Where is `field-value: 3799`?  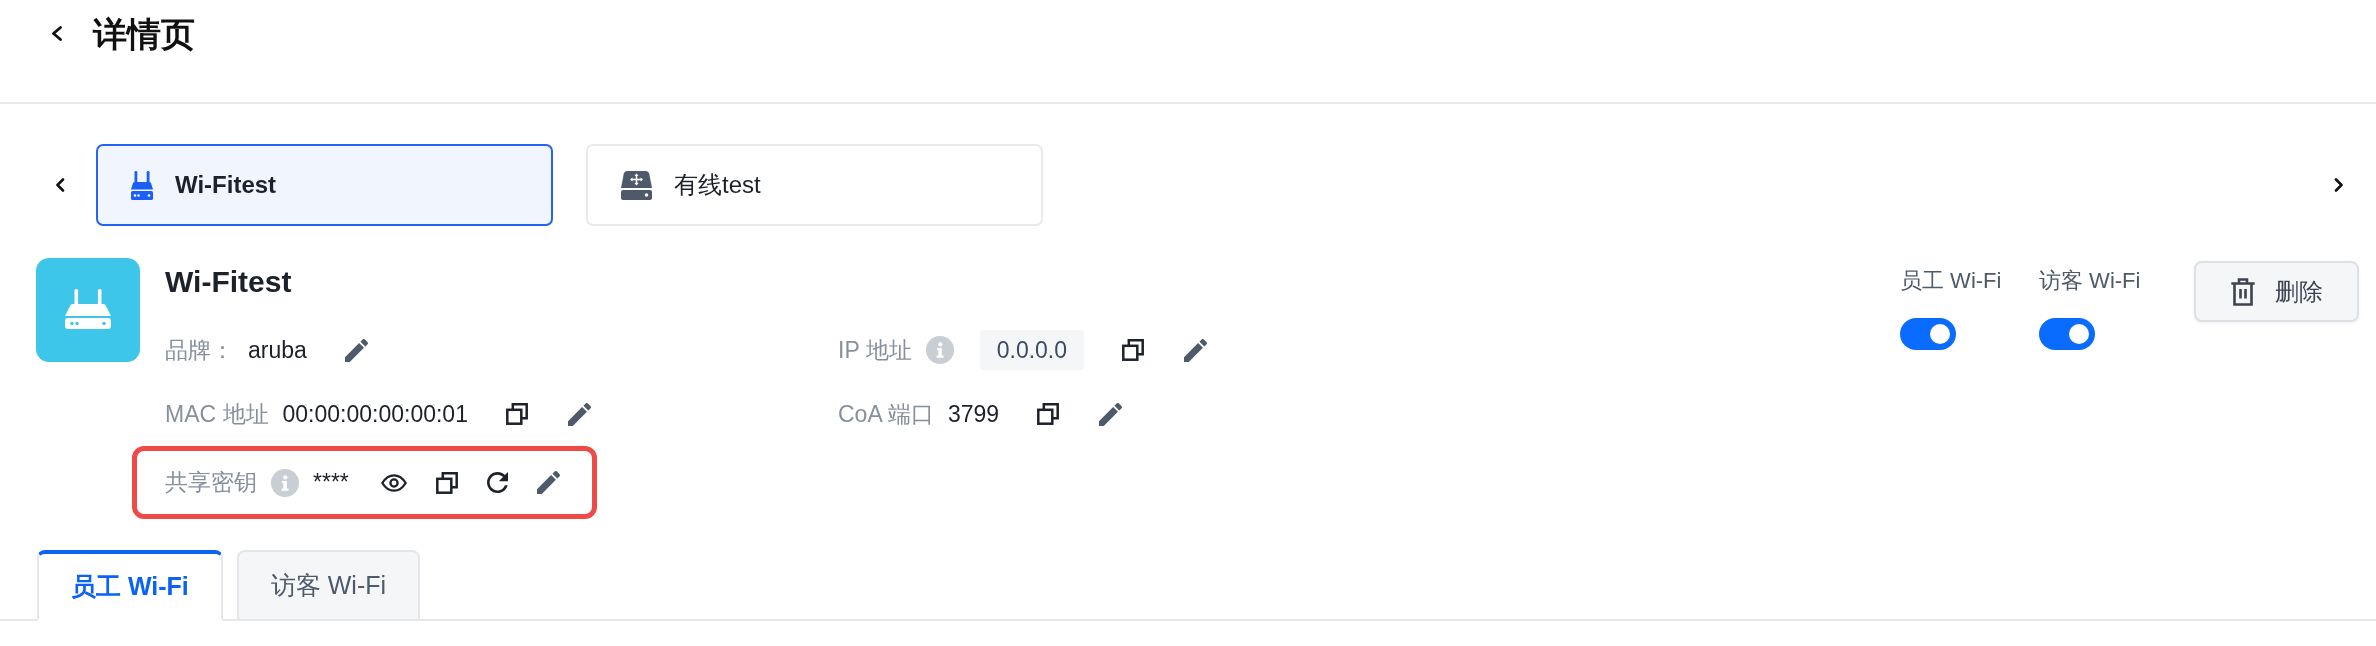
field-value: 3799 is located at coordinates (973, 414).